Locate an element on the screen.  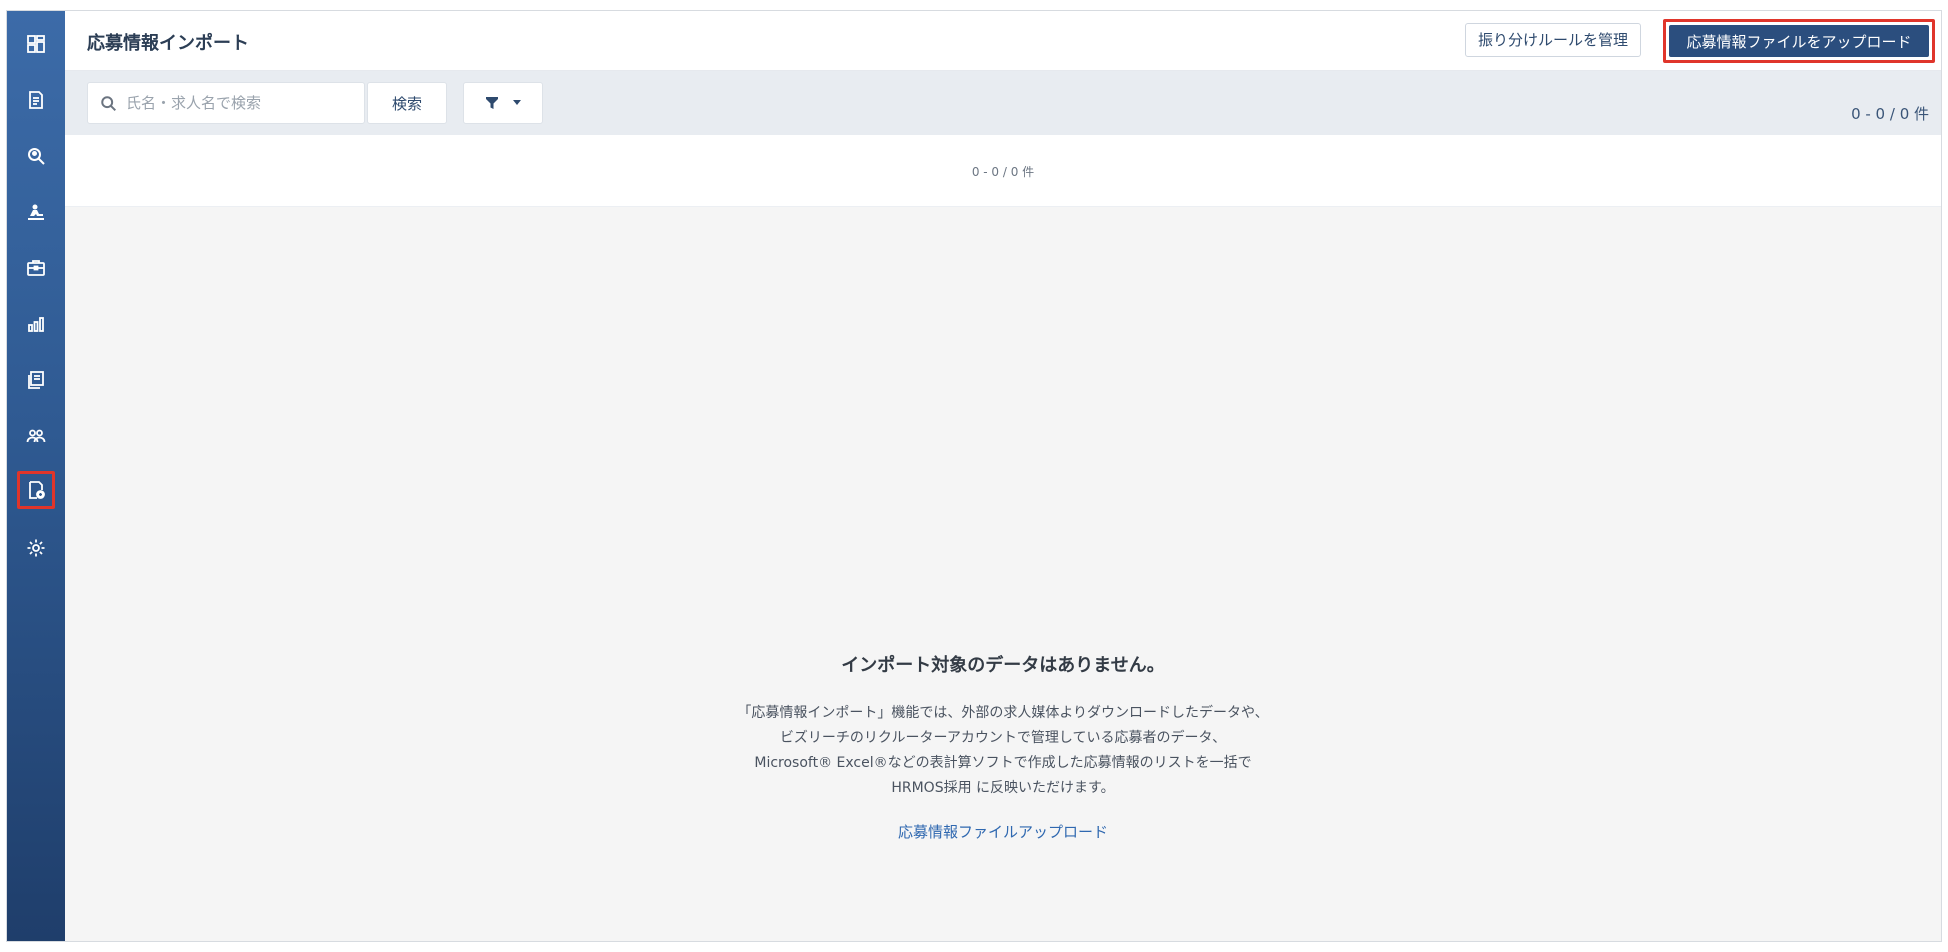
import-icon is located at coordinates (37, 490).